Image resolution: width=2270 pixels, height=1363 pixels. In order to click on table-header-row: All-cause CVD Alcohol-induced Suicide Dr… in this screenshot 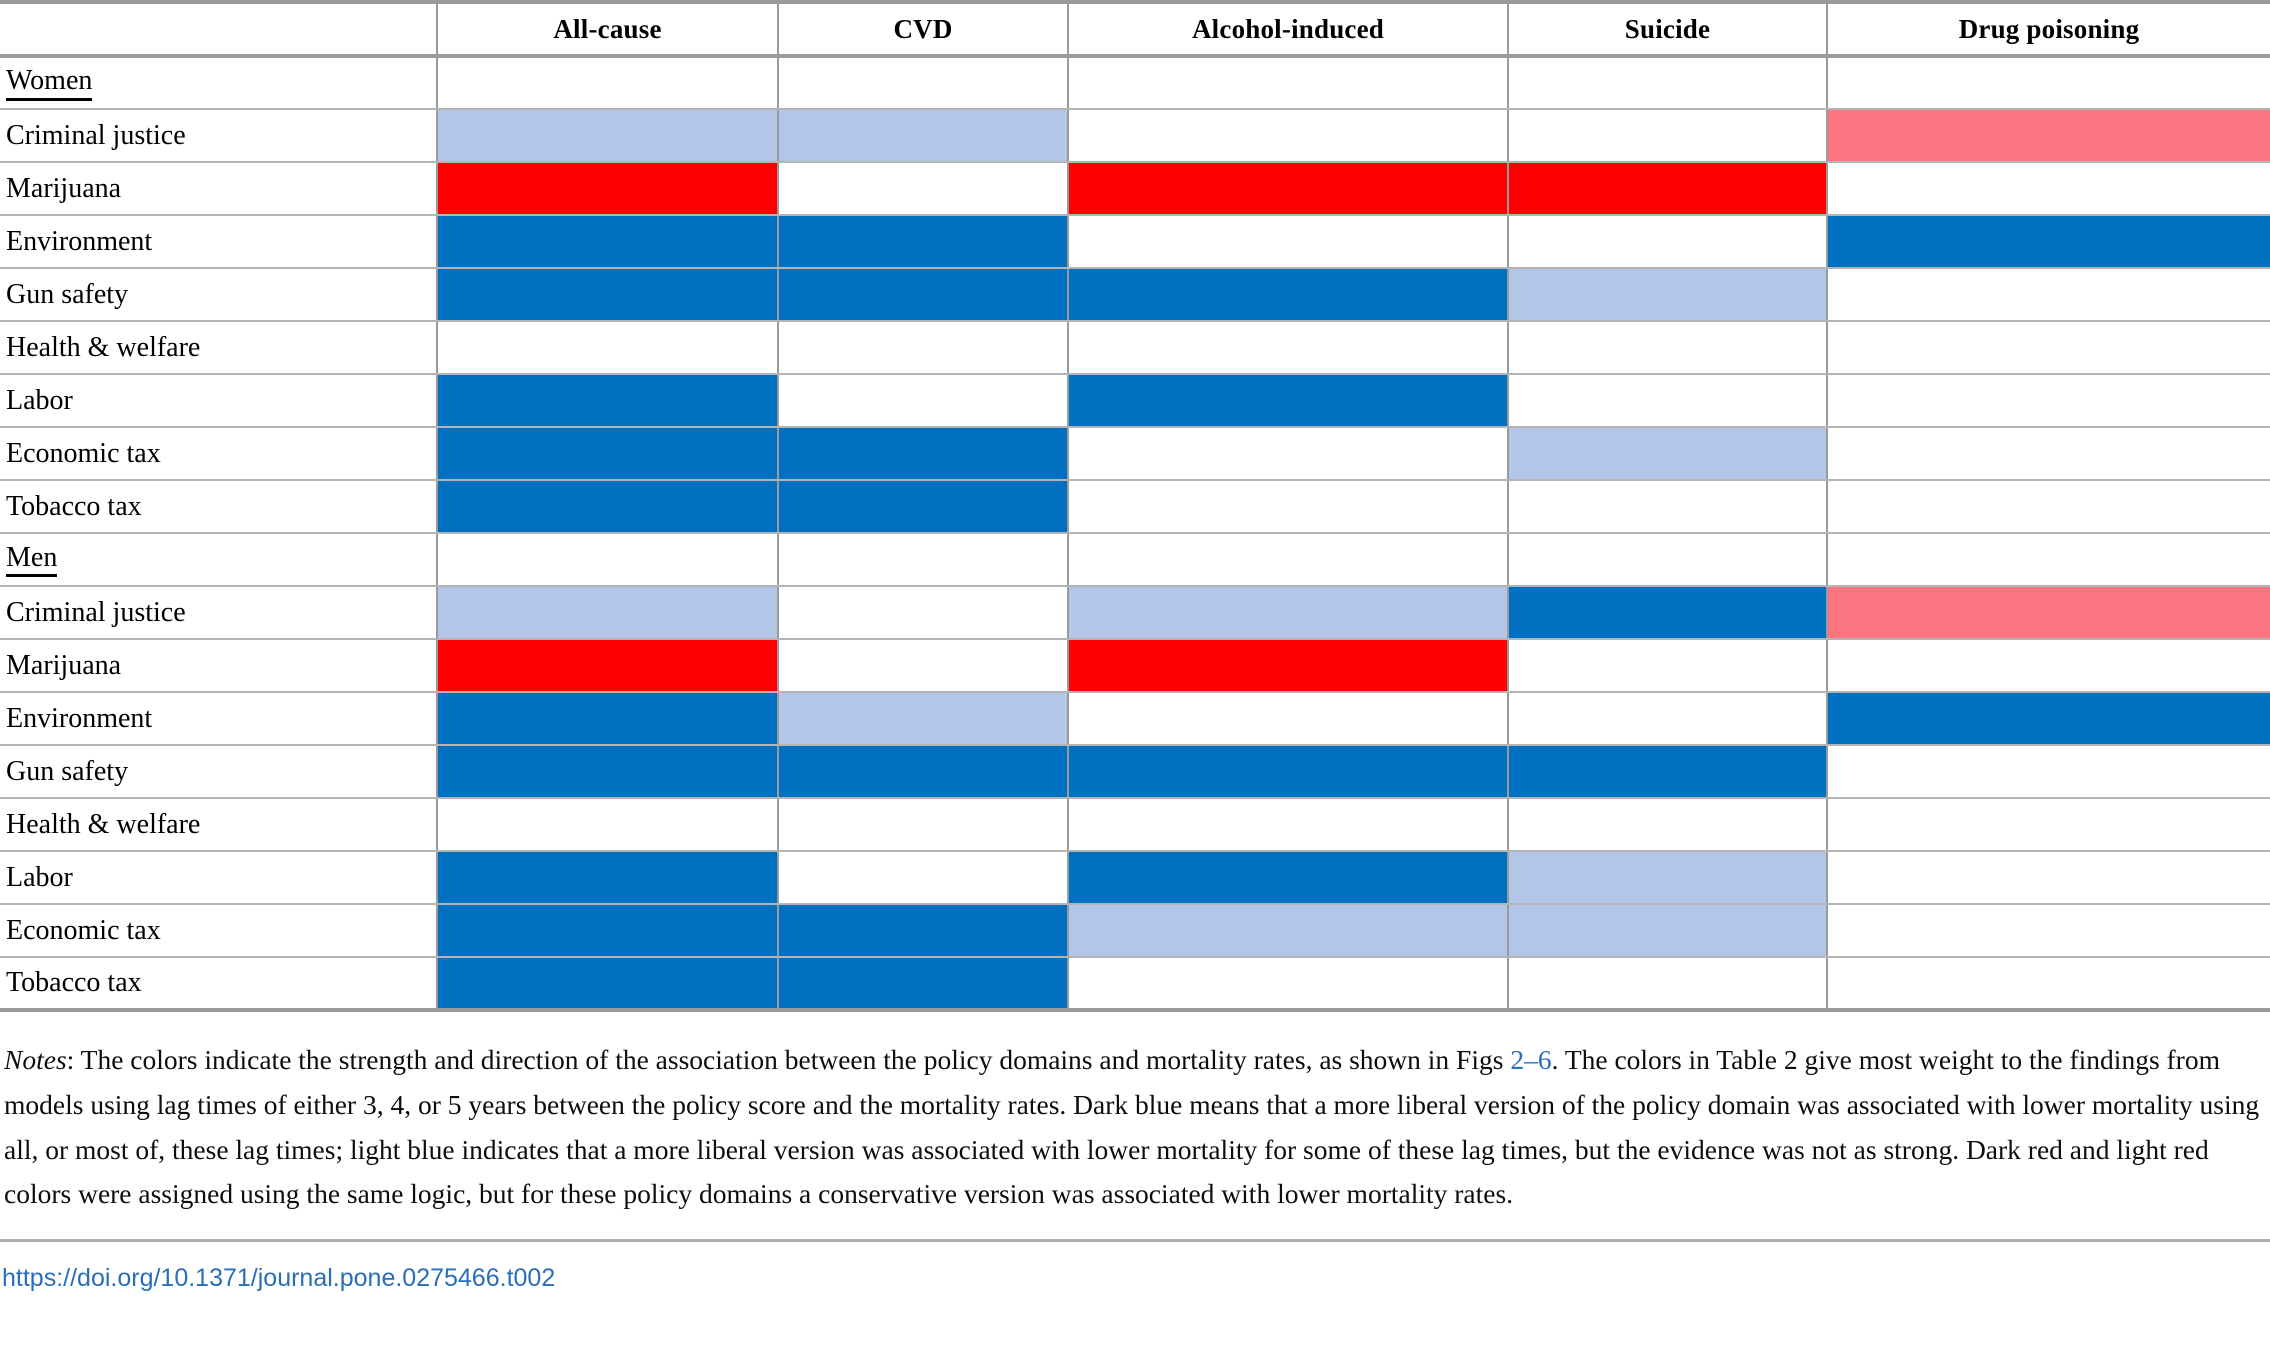, I will do `click(1135, 29)`.